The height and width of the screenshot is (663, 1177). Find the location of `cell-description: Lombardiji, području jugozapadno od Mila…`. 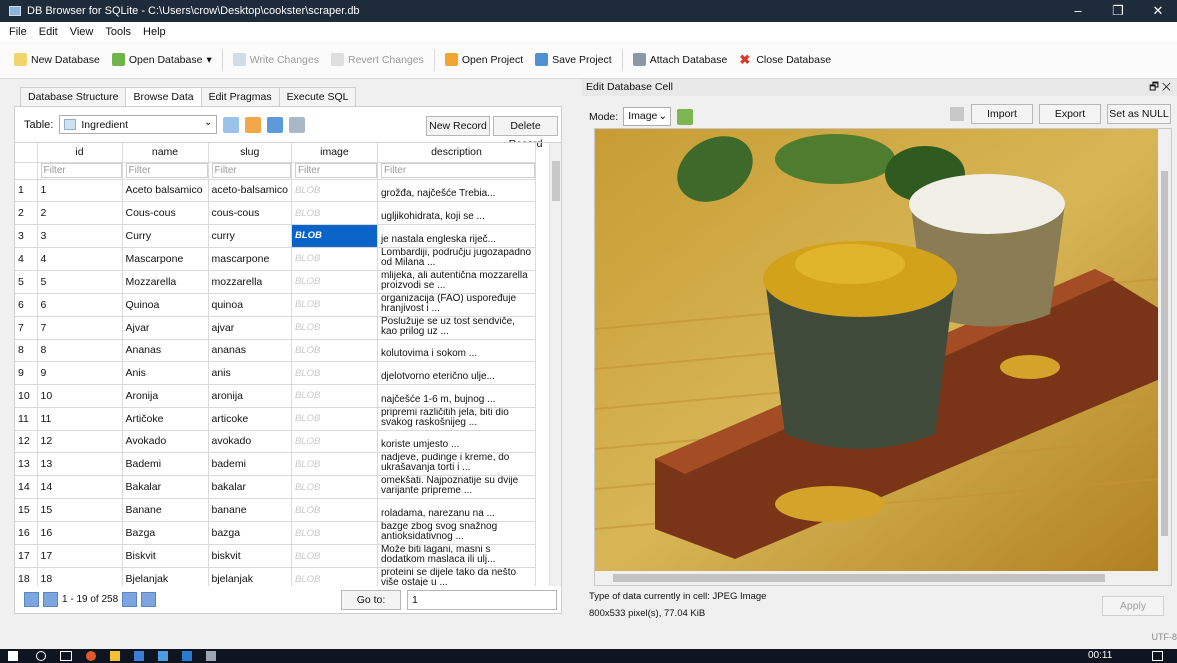

cell-description: Lombardiji, području jugozapadno od Mila… is located at coordinates (456, 259).